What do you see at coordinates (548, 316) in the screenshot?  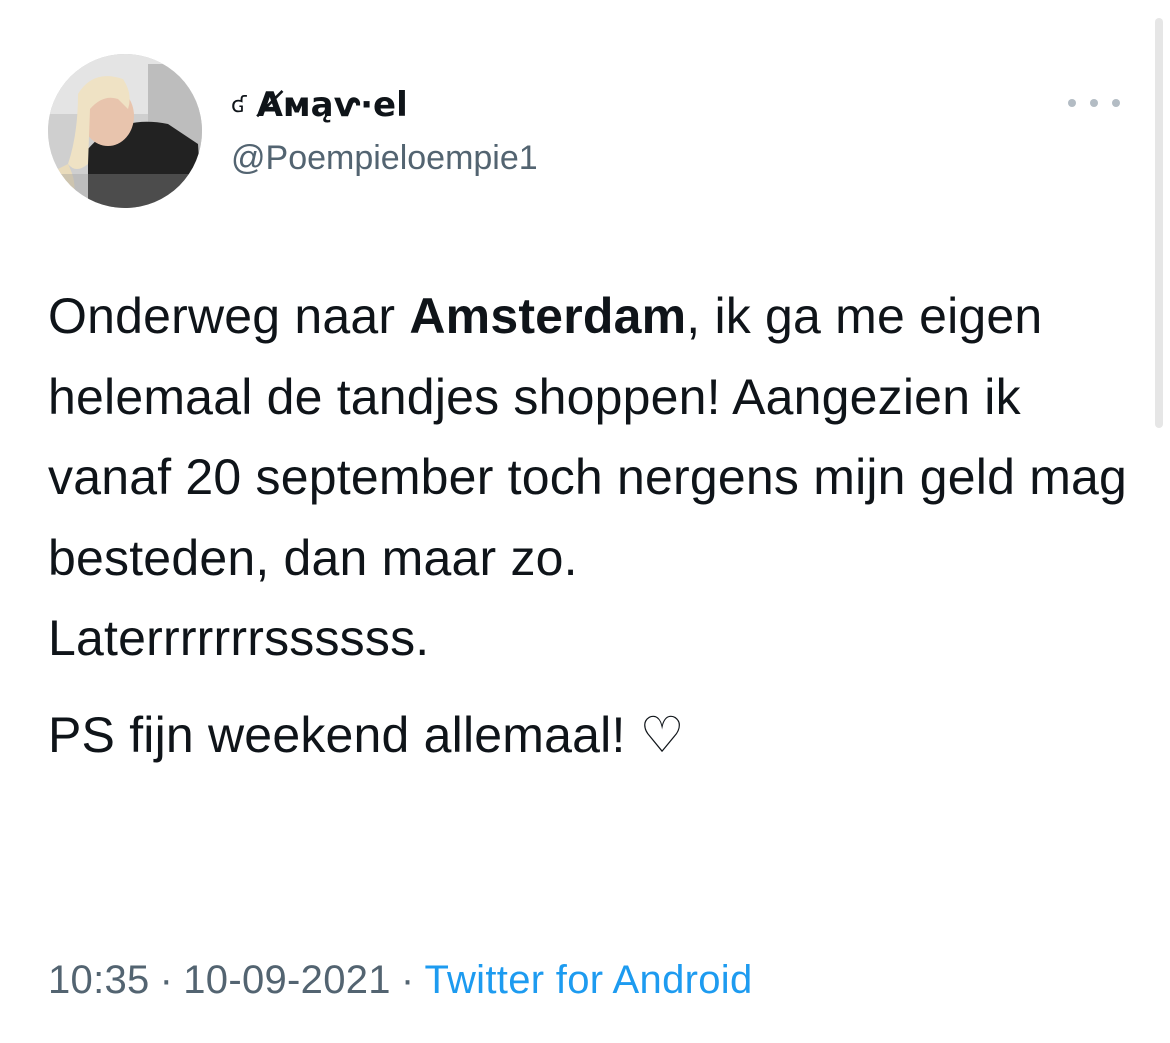 I see `tweet-text-bold-place: Amsterdam` at bounding box center [548, 316].